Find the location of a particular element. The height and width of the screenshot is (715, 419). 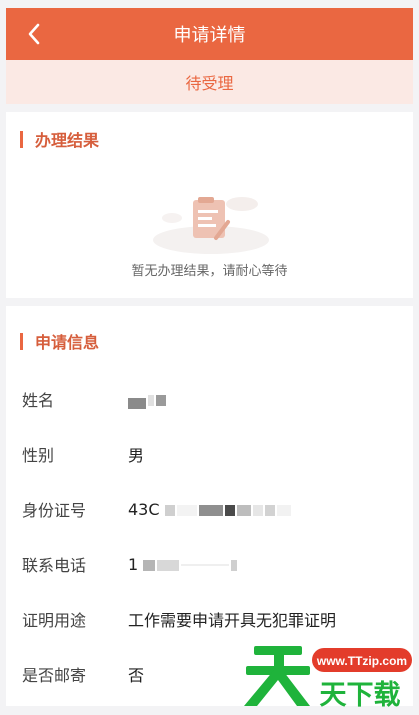

field-value-visible: 43C is located at coordinates (144, 509).